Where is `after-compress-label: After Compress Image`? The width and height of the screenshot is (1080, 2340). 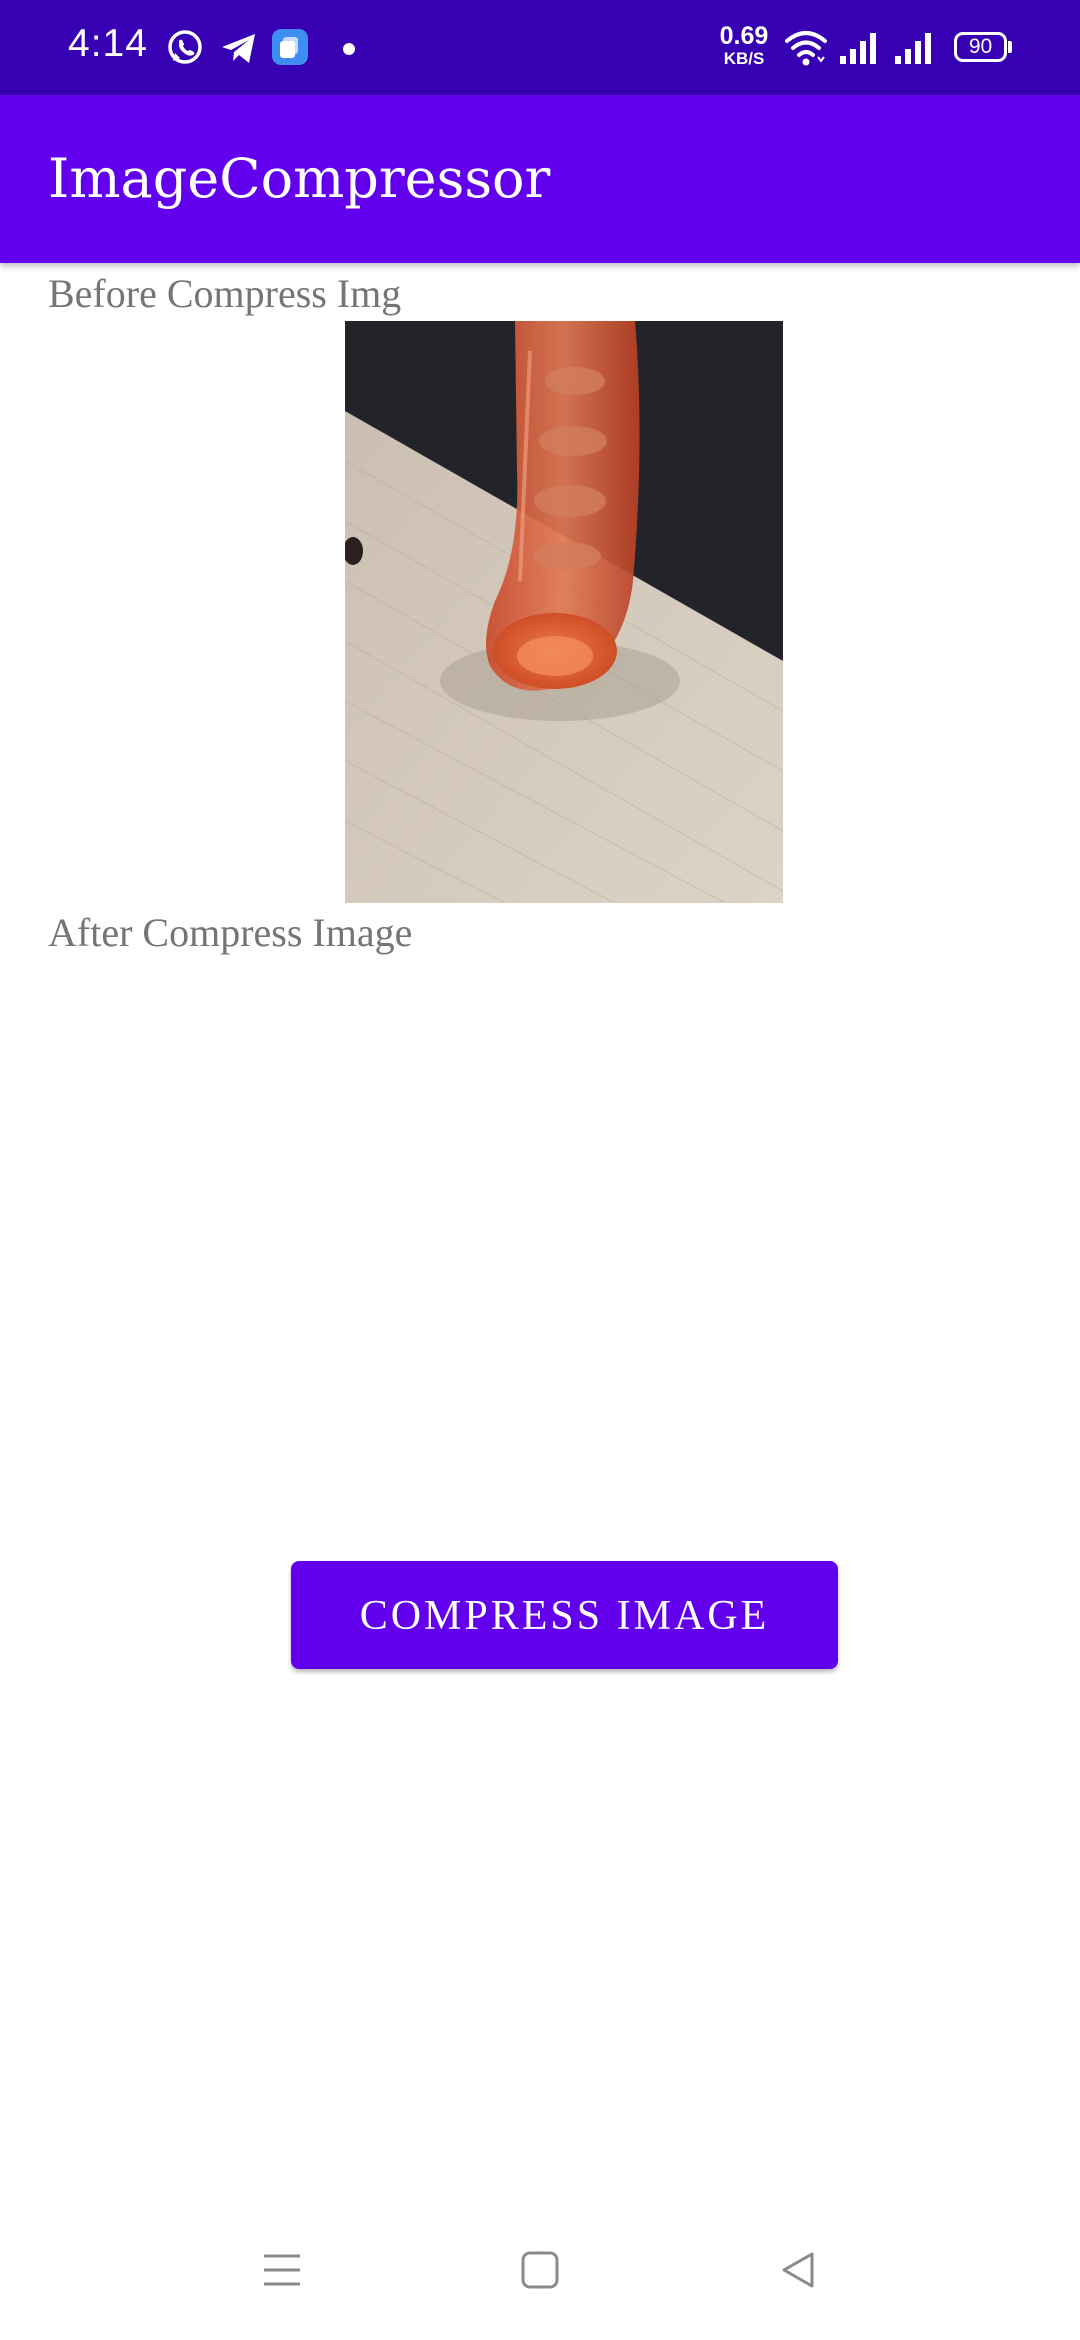 after-compress-label: After Compress Image is located at coordinates (230, 932).